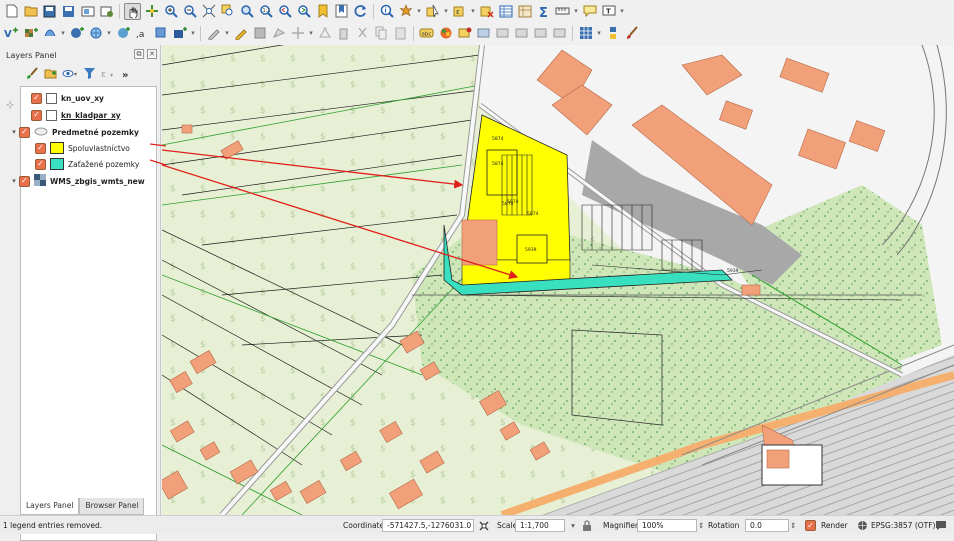 This screenshot has height=541, width=954. Describe the element at coordinates (543, 11) in the screenshot. I see `statistics-sum-icon: Σ` at that location.